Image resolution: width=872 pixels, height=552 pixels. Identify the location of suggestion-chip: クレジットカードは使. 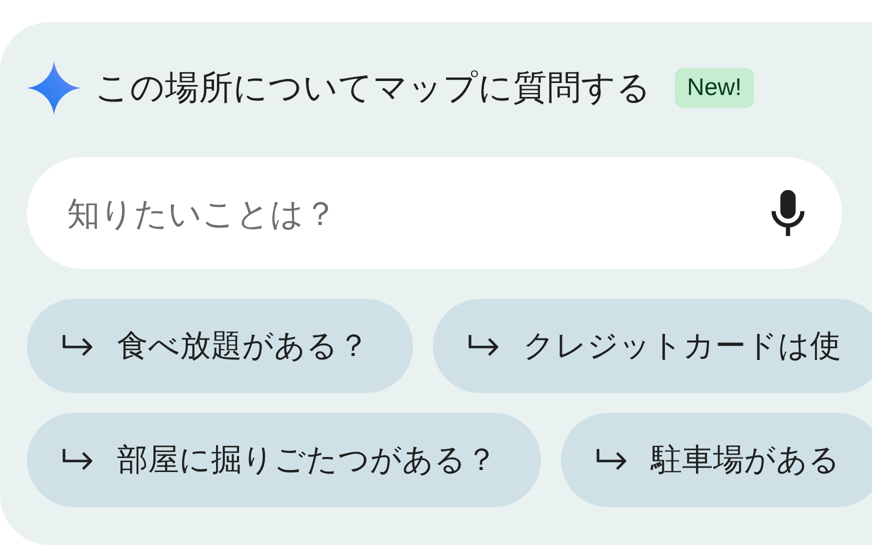
(652, 346).